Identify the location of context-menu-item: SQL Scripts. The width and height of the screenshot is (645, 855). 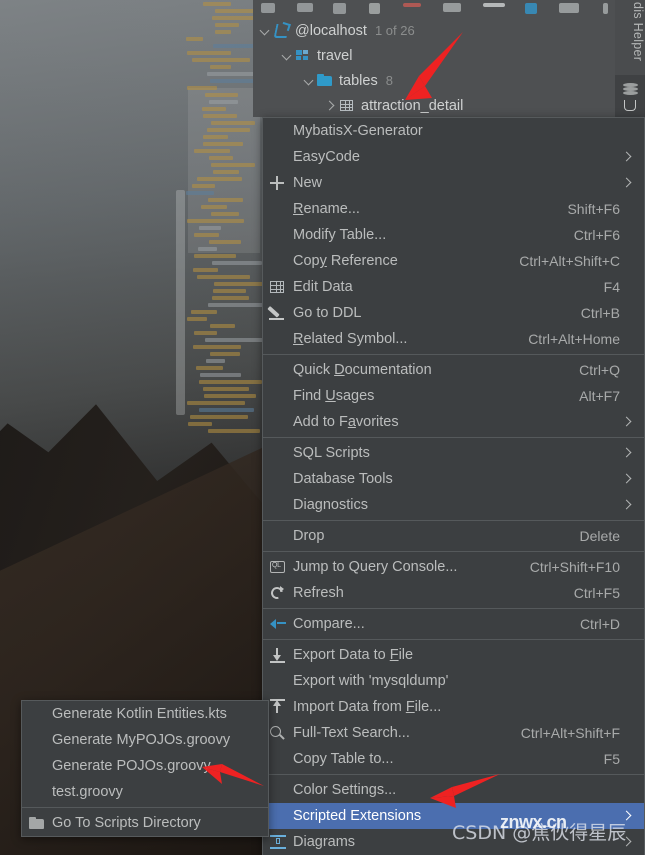
(453, 453).